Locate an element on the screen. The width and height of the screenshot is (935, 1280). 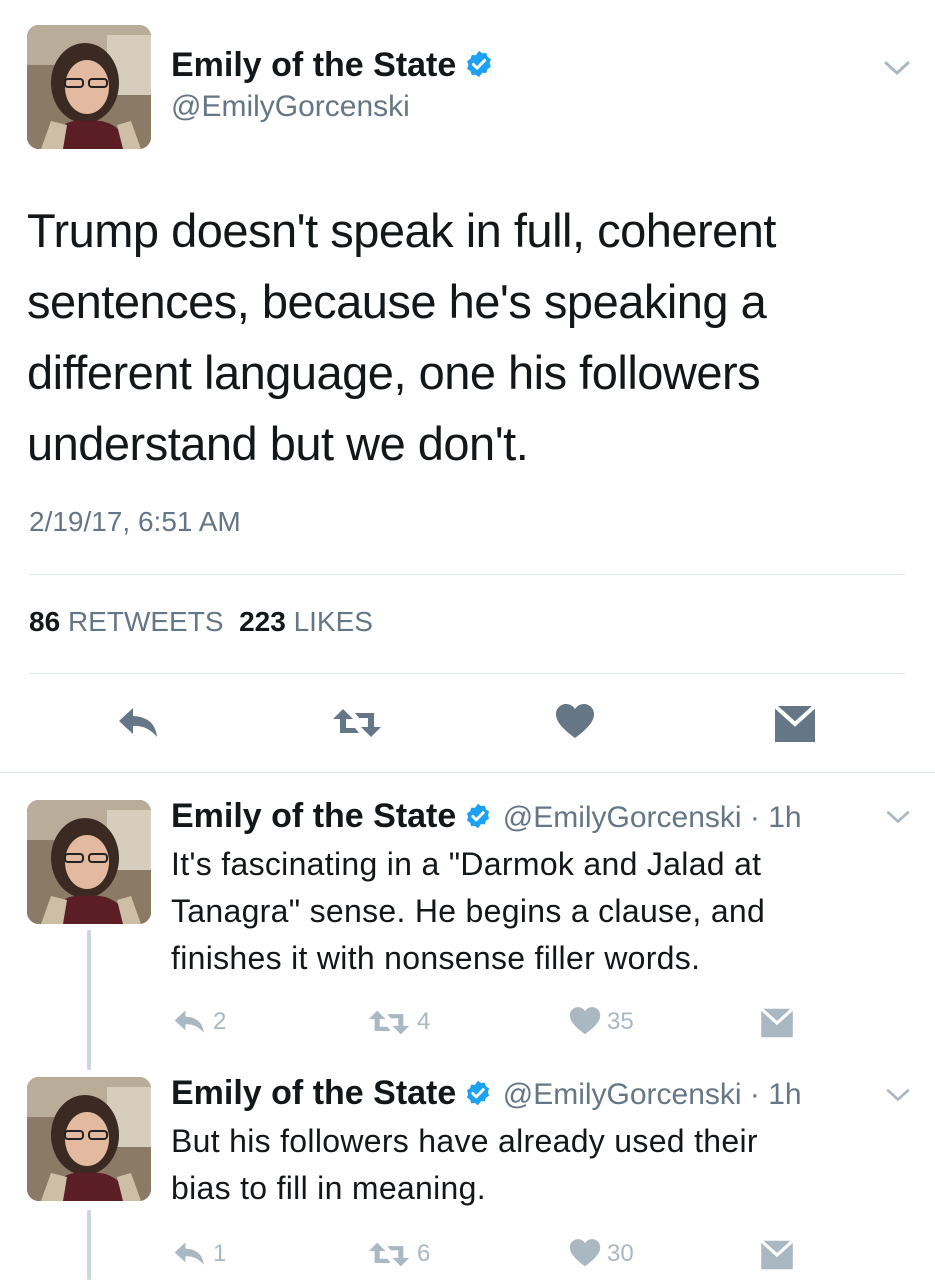
like-button: 30 is located at coordinates (601, 1253).